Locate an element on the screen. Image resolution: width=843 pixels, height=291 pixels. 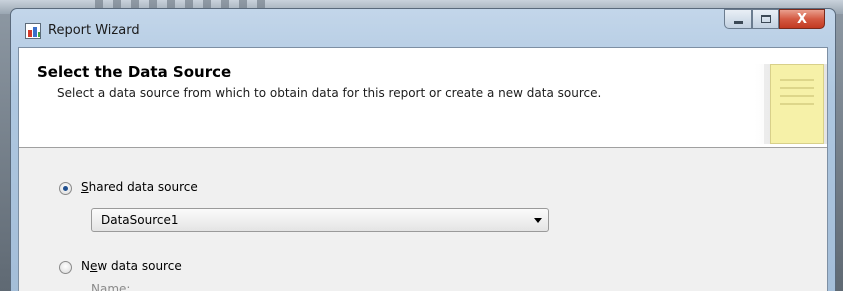
maximize-icon is located at coordinates (765, 19).